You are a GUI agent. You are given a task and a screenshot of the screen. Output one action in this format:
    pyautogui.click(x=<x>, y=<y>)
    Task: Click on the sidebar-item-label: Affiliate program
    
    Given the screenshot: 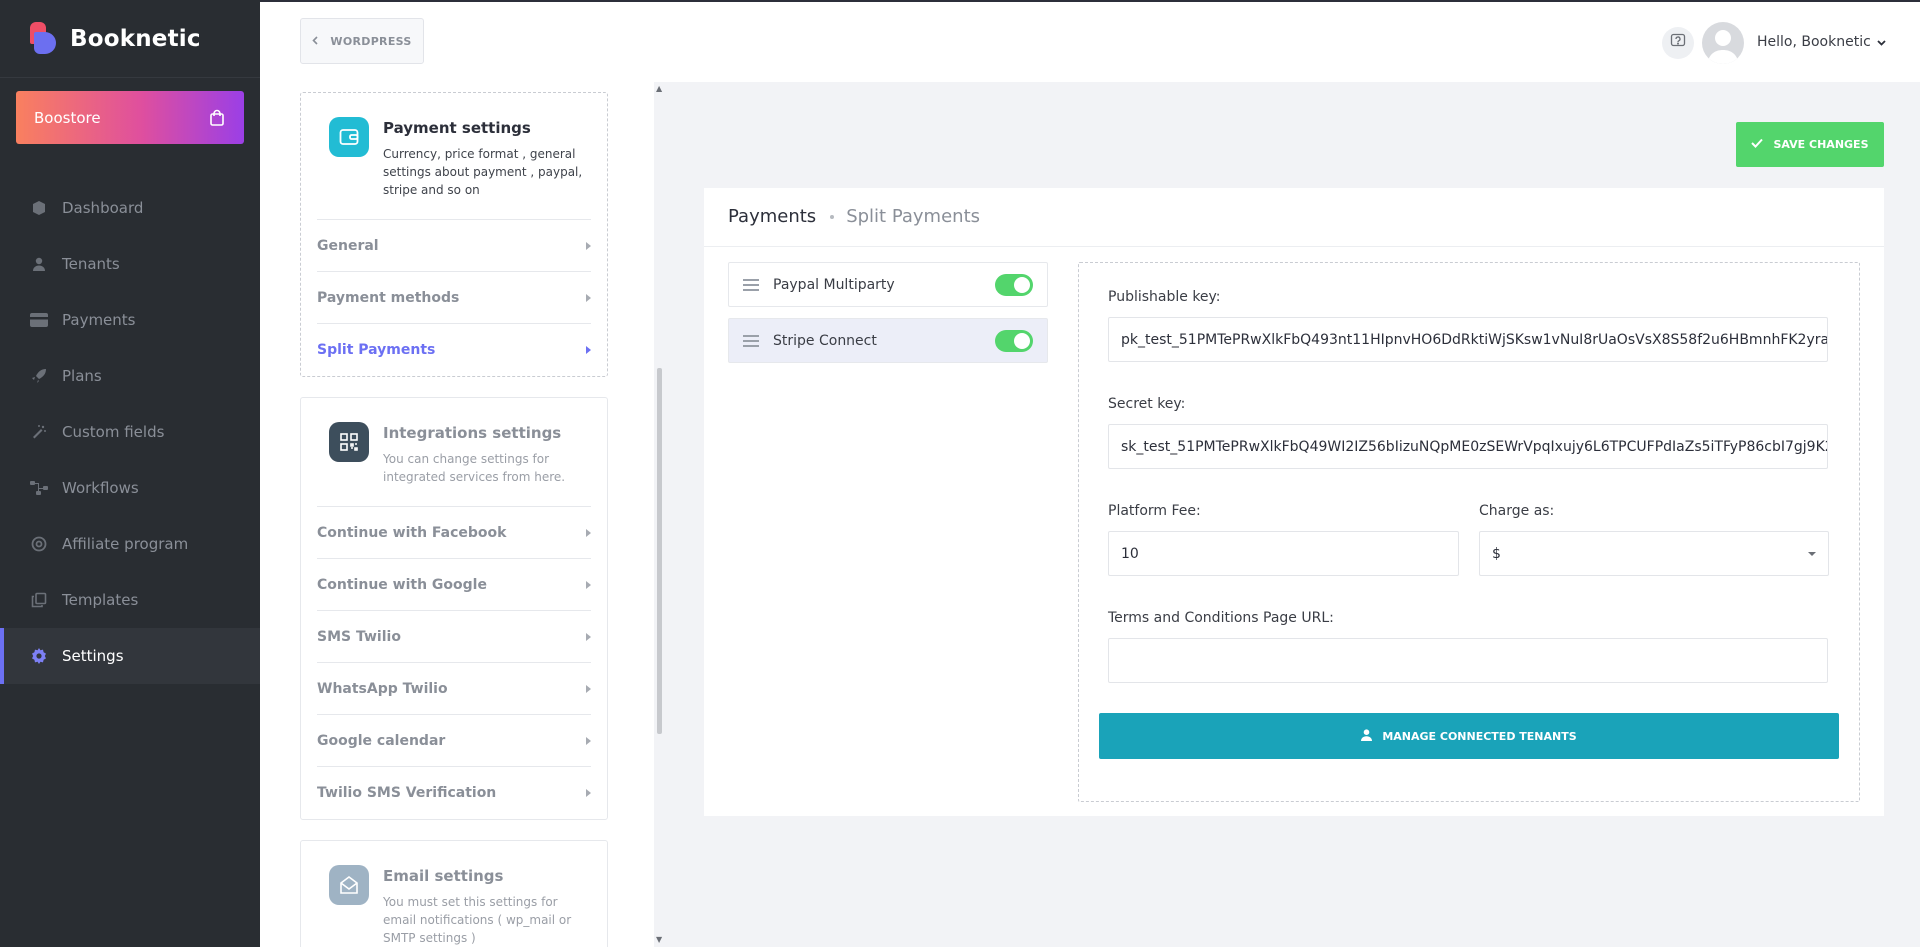 What is the action you would take?
    pyautogui.click(x=125, y=544)
    